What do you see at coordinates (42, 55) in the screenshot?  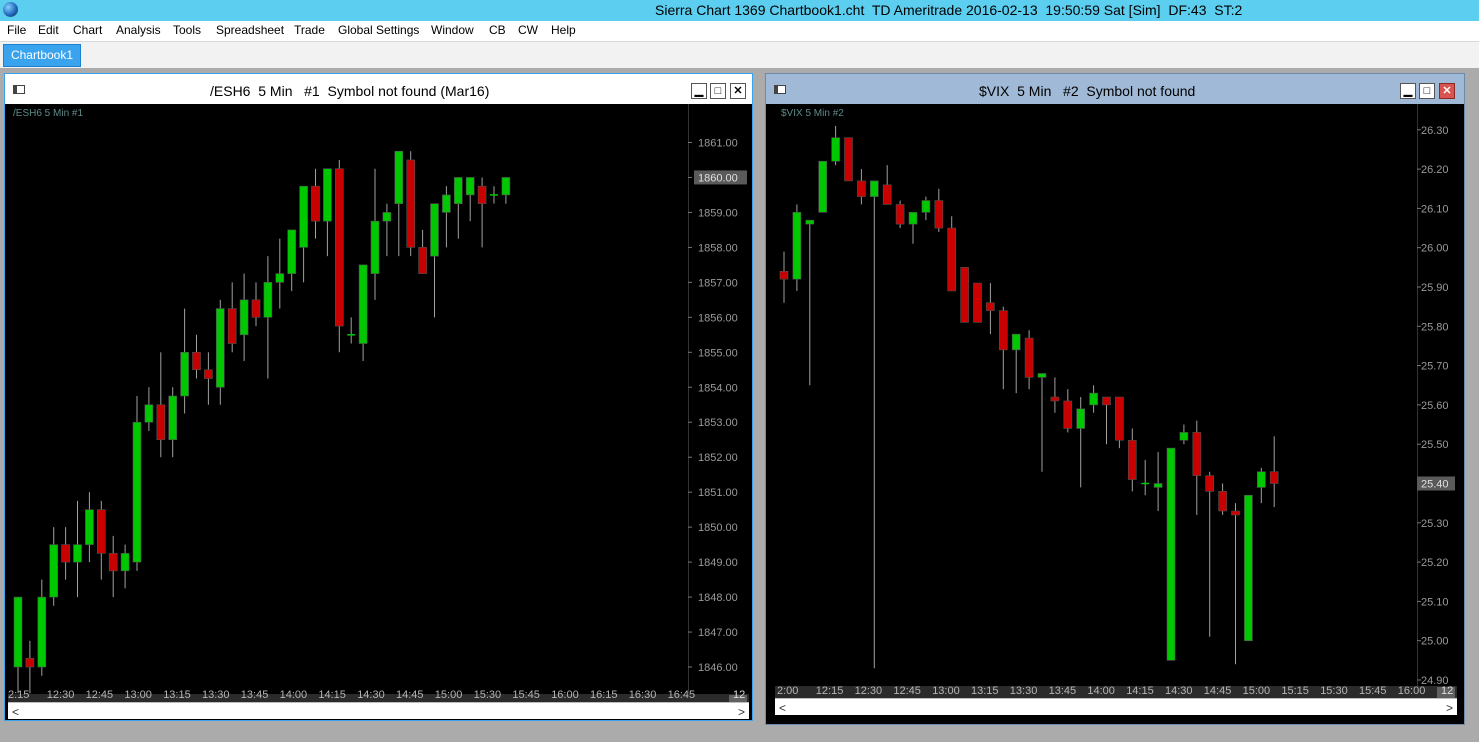 I see `tab-chartbook1: Chartbook1` at bounding box center [42, 55].